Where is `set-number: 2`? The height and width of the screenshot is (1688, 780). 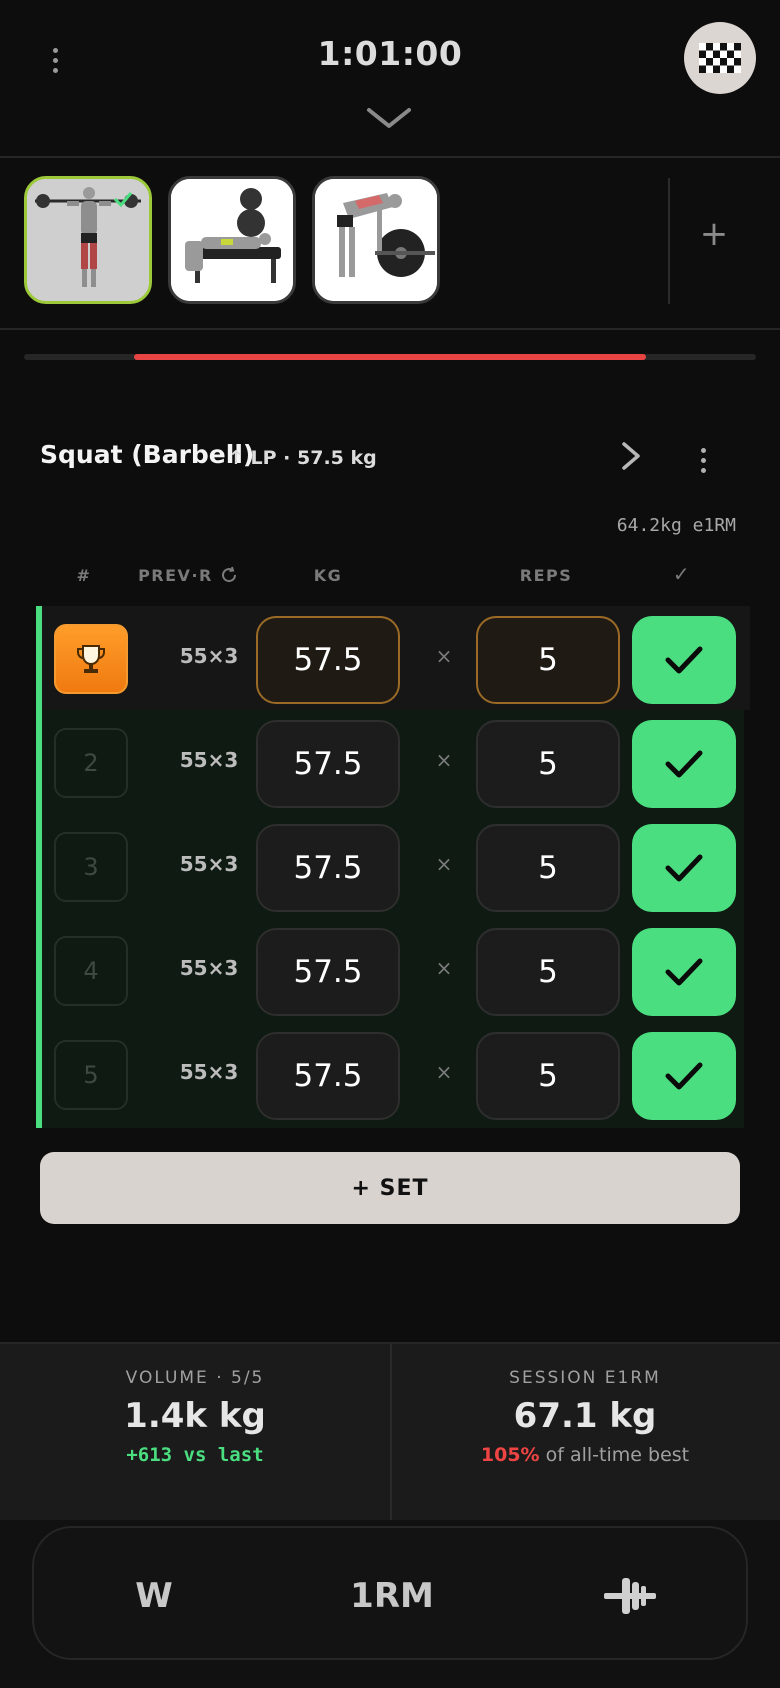
set-number: 2 is located at coordinates (91, 763).